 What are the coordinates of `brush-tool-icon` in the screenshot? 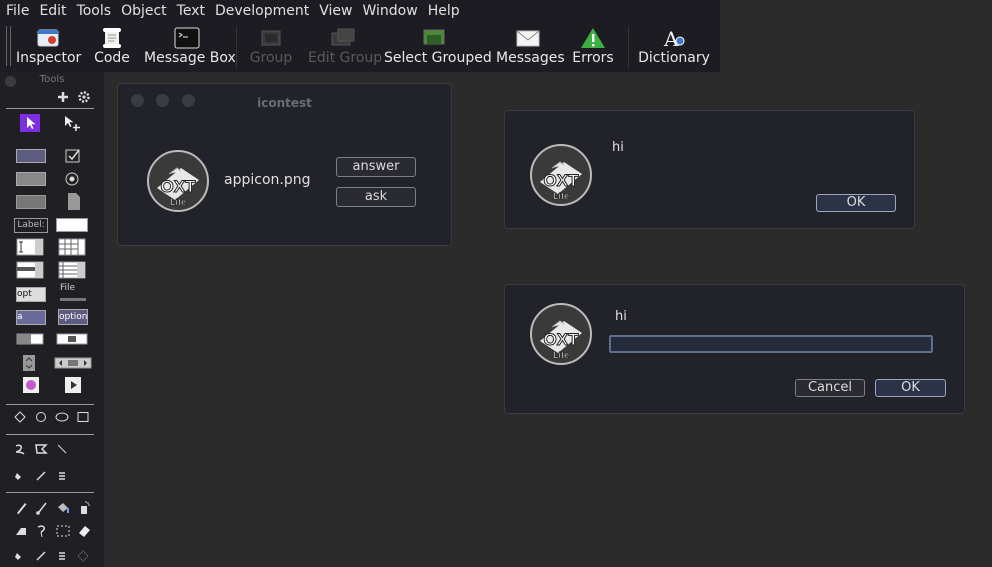 It's located at (42, 508).